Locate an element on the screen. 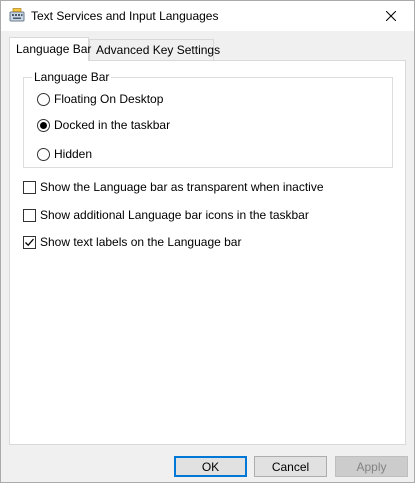  tab-language-bar: Language Bar is located at coordinates (50, 49).